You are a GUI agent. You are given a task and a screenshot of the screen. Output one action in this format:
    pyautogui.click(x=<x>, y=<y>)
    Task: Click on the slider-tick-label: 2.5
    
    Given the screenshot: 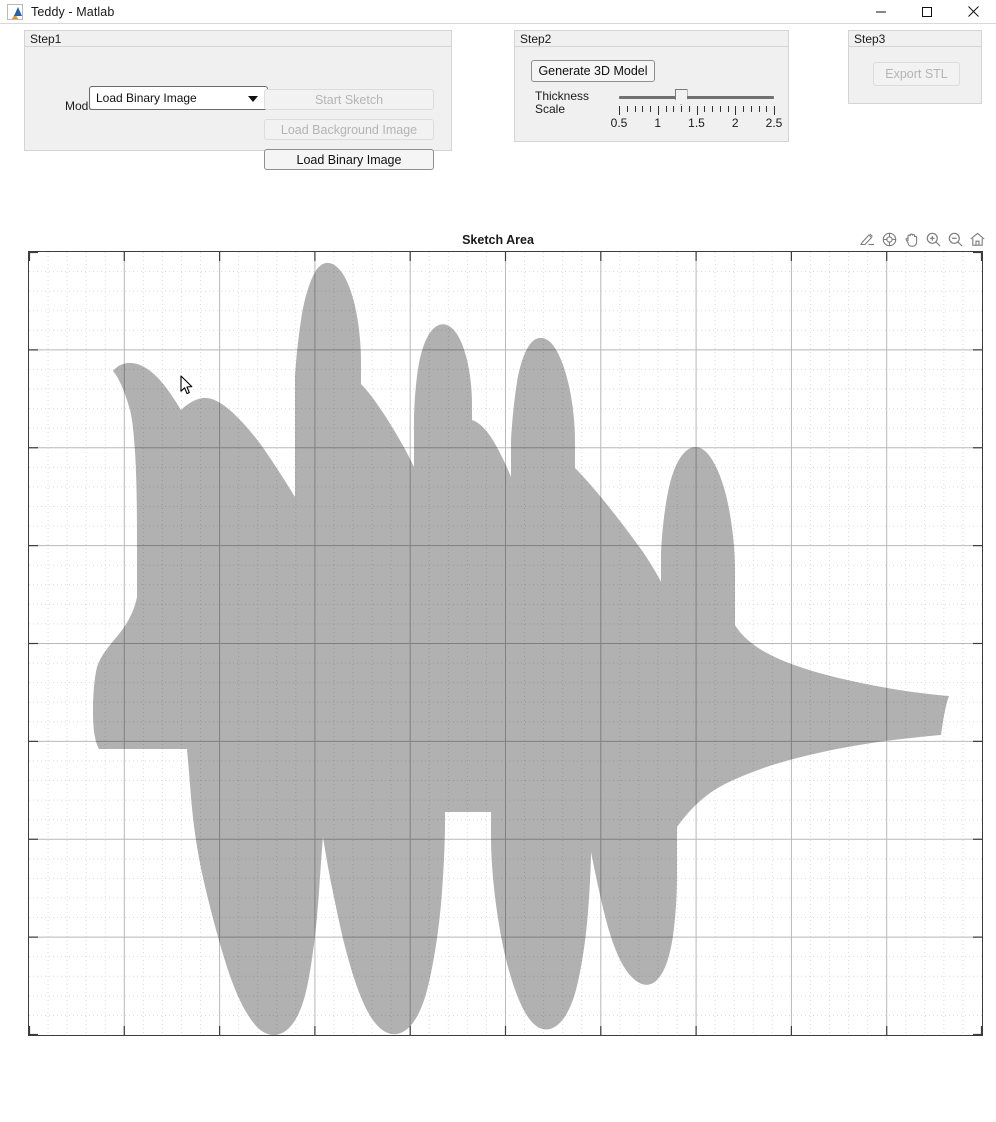 What is the action you would take?
    pyautogui.click(x=774, y=123)
    